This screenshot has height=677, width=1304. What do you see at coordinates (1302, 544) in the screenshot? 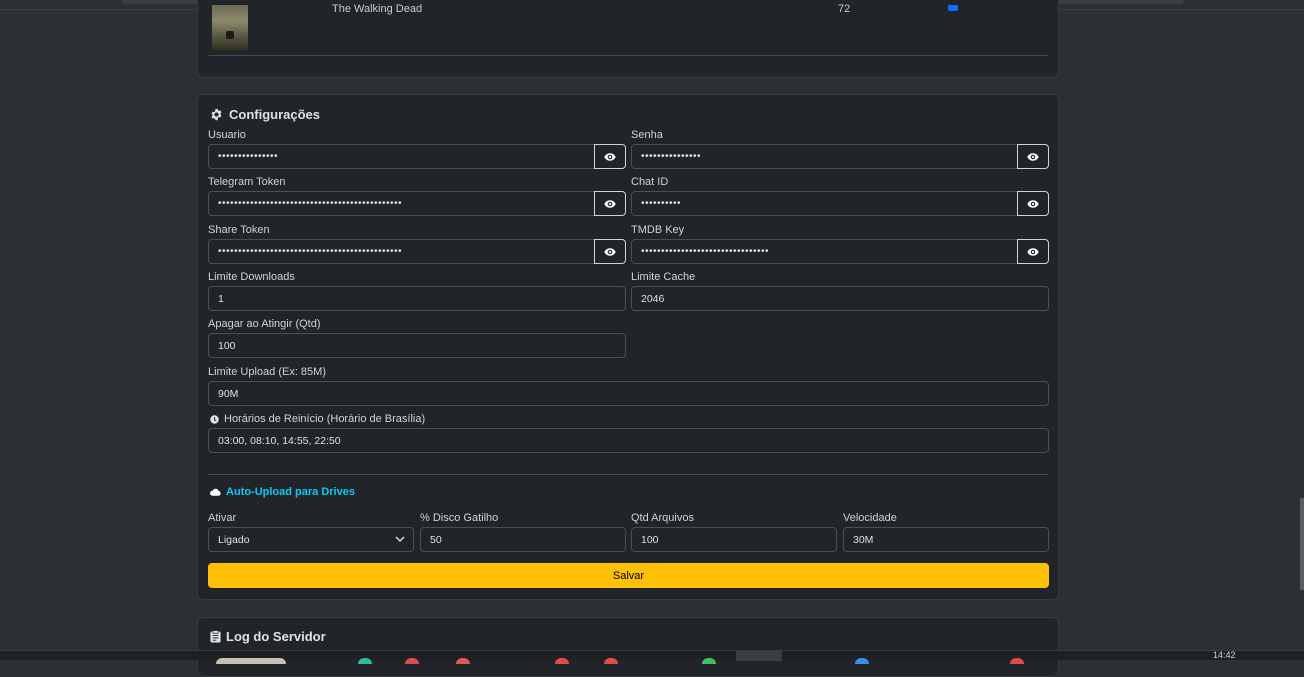
I see `page-scrollbar` at bounding box center [1302, 544].